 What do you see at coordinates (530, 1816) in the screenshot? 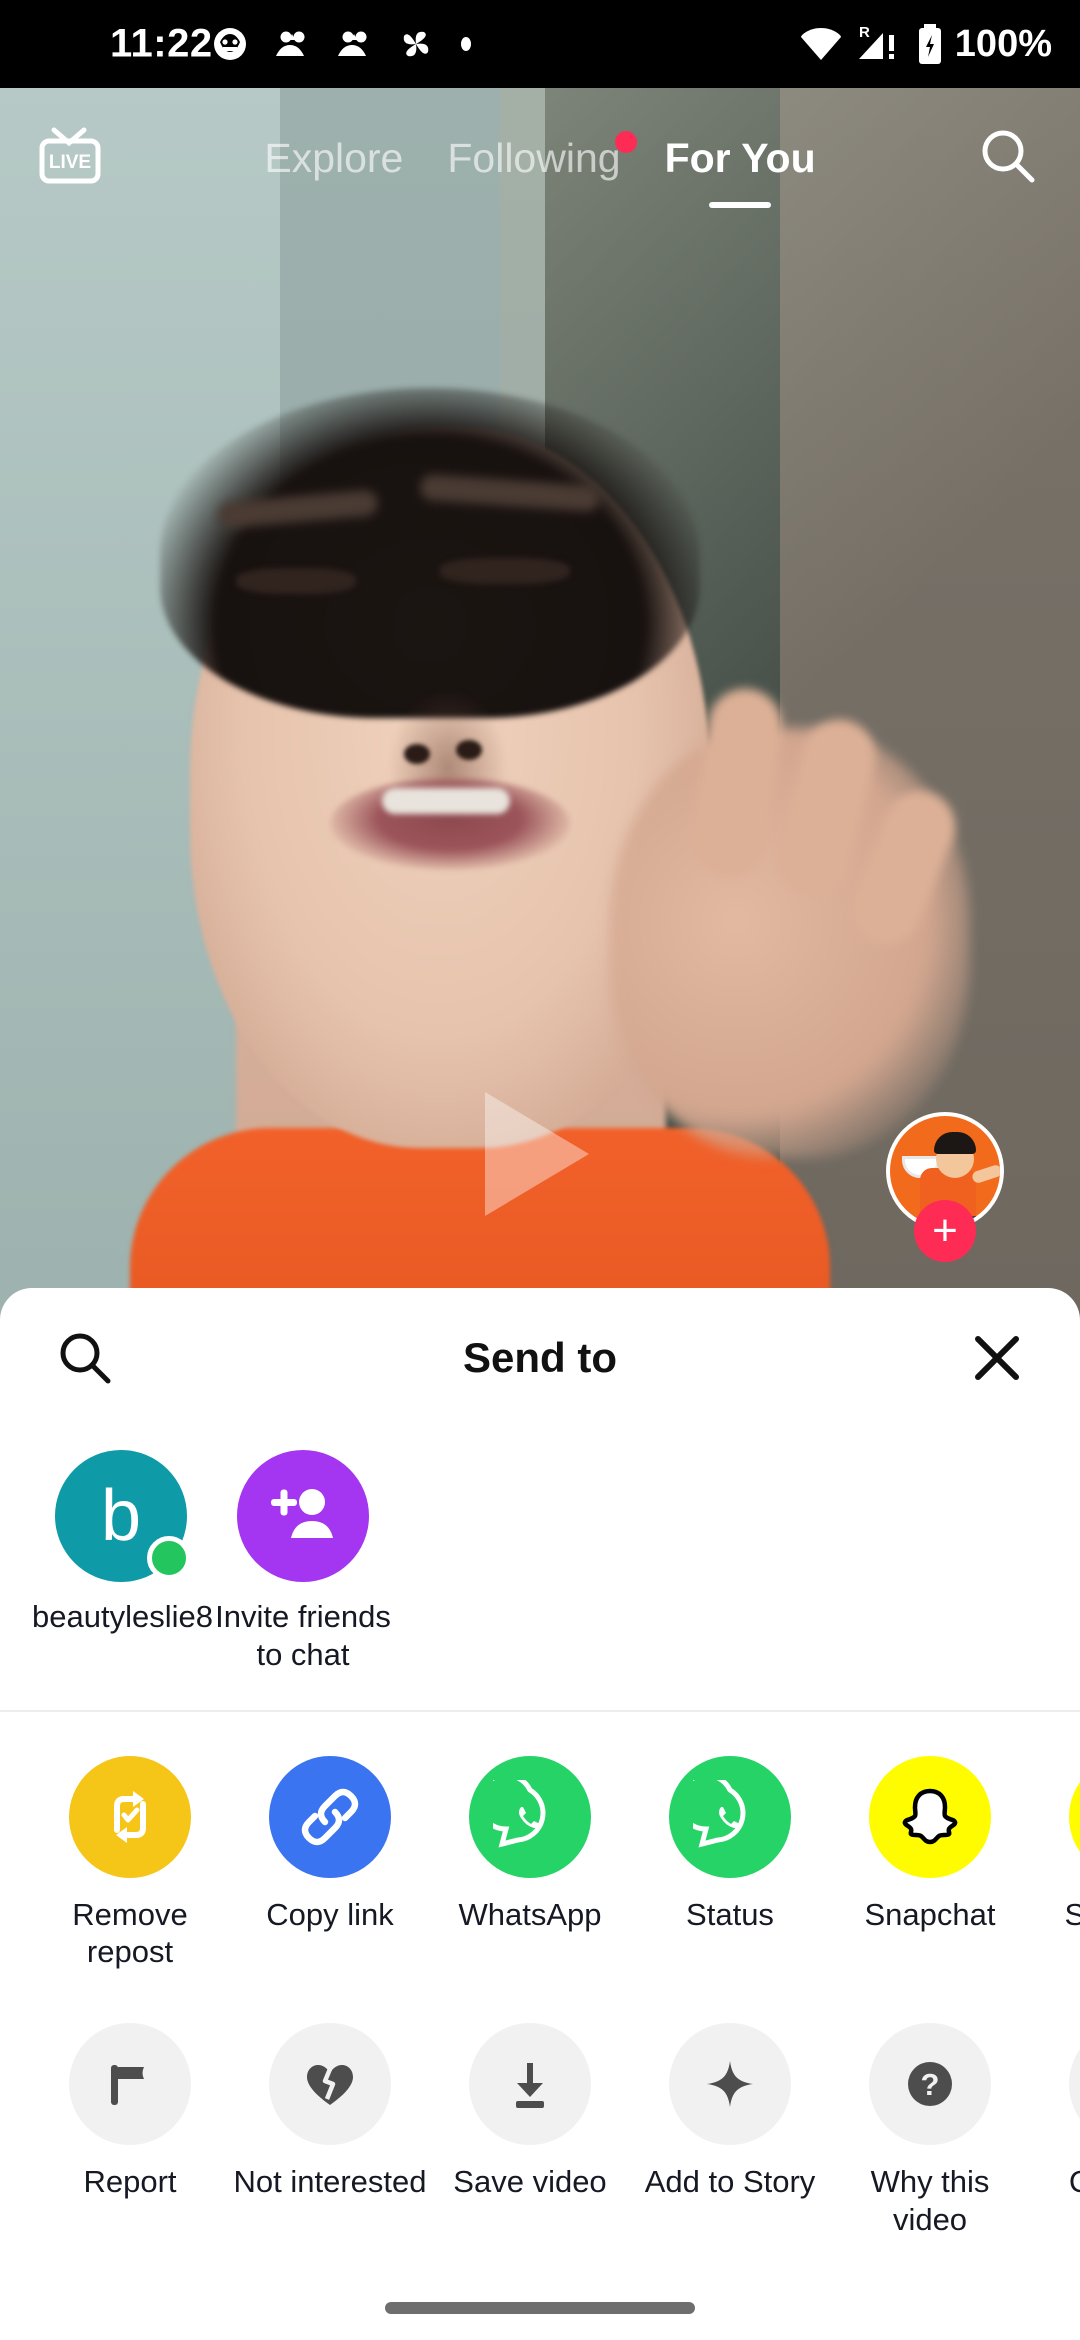
I see `whatsapp-icon` at bounding box center [530, 1816].